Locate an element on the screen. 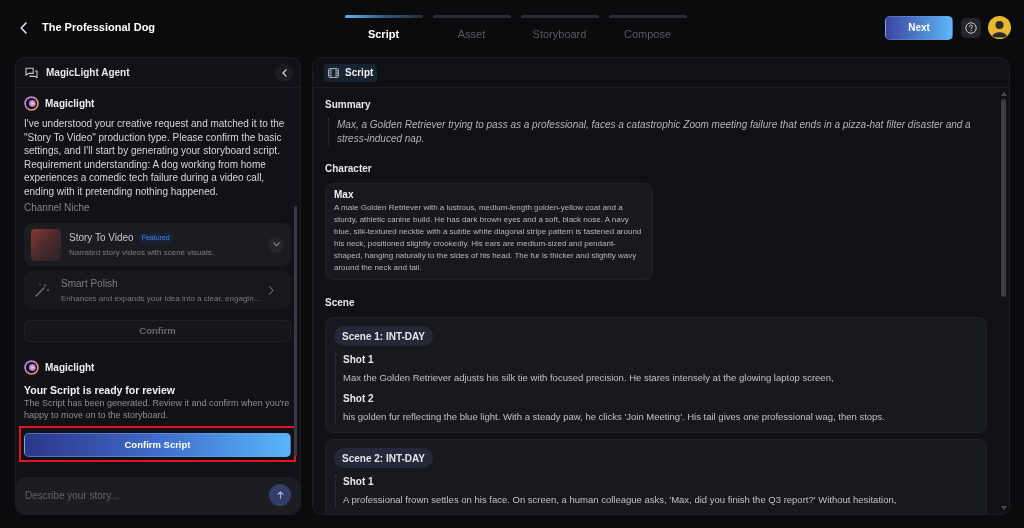 This screenshot has width=1024, height=528. script-tab: Script is located at coordinates (351, 72).